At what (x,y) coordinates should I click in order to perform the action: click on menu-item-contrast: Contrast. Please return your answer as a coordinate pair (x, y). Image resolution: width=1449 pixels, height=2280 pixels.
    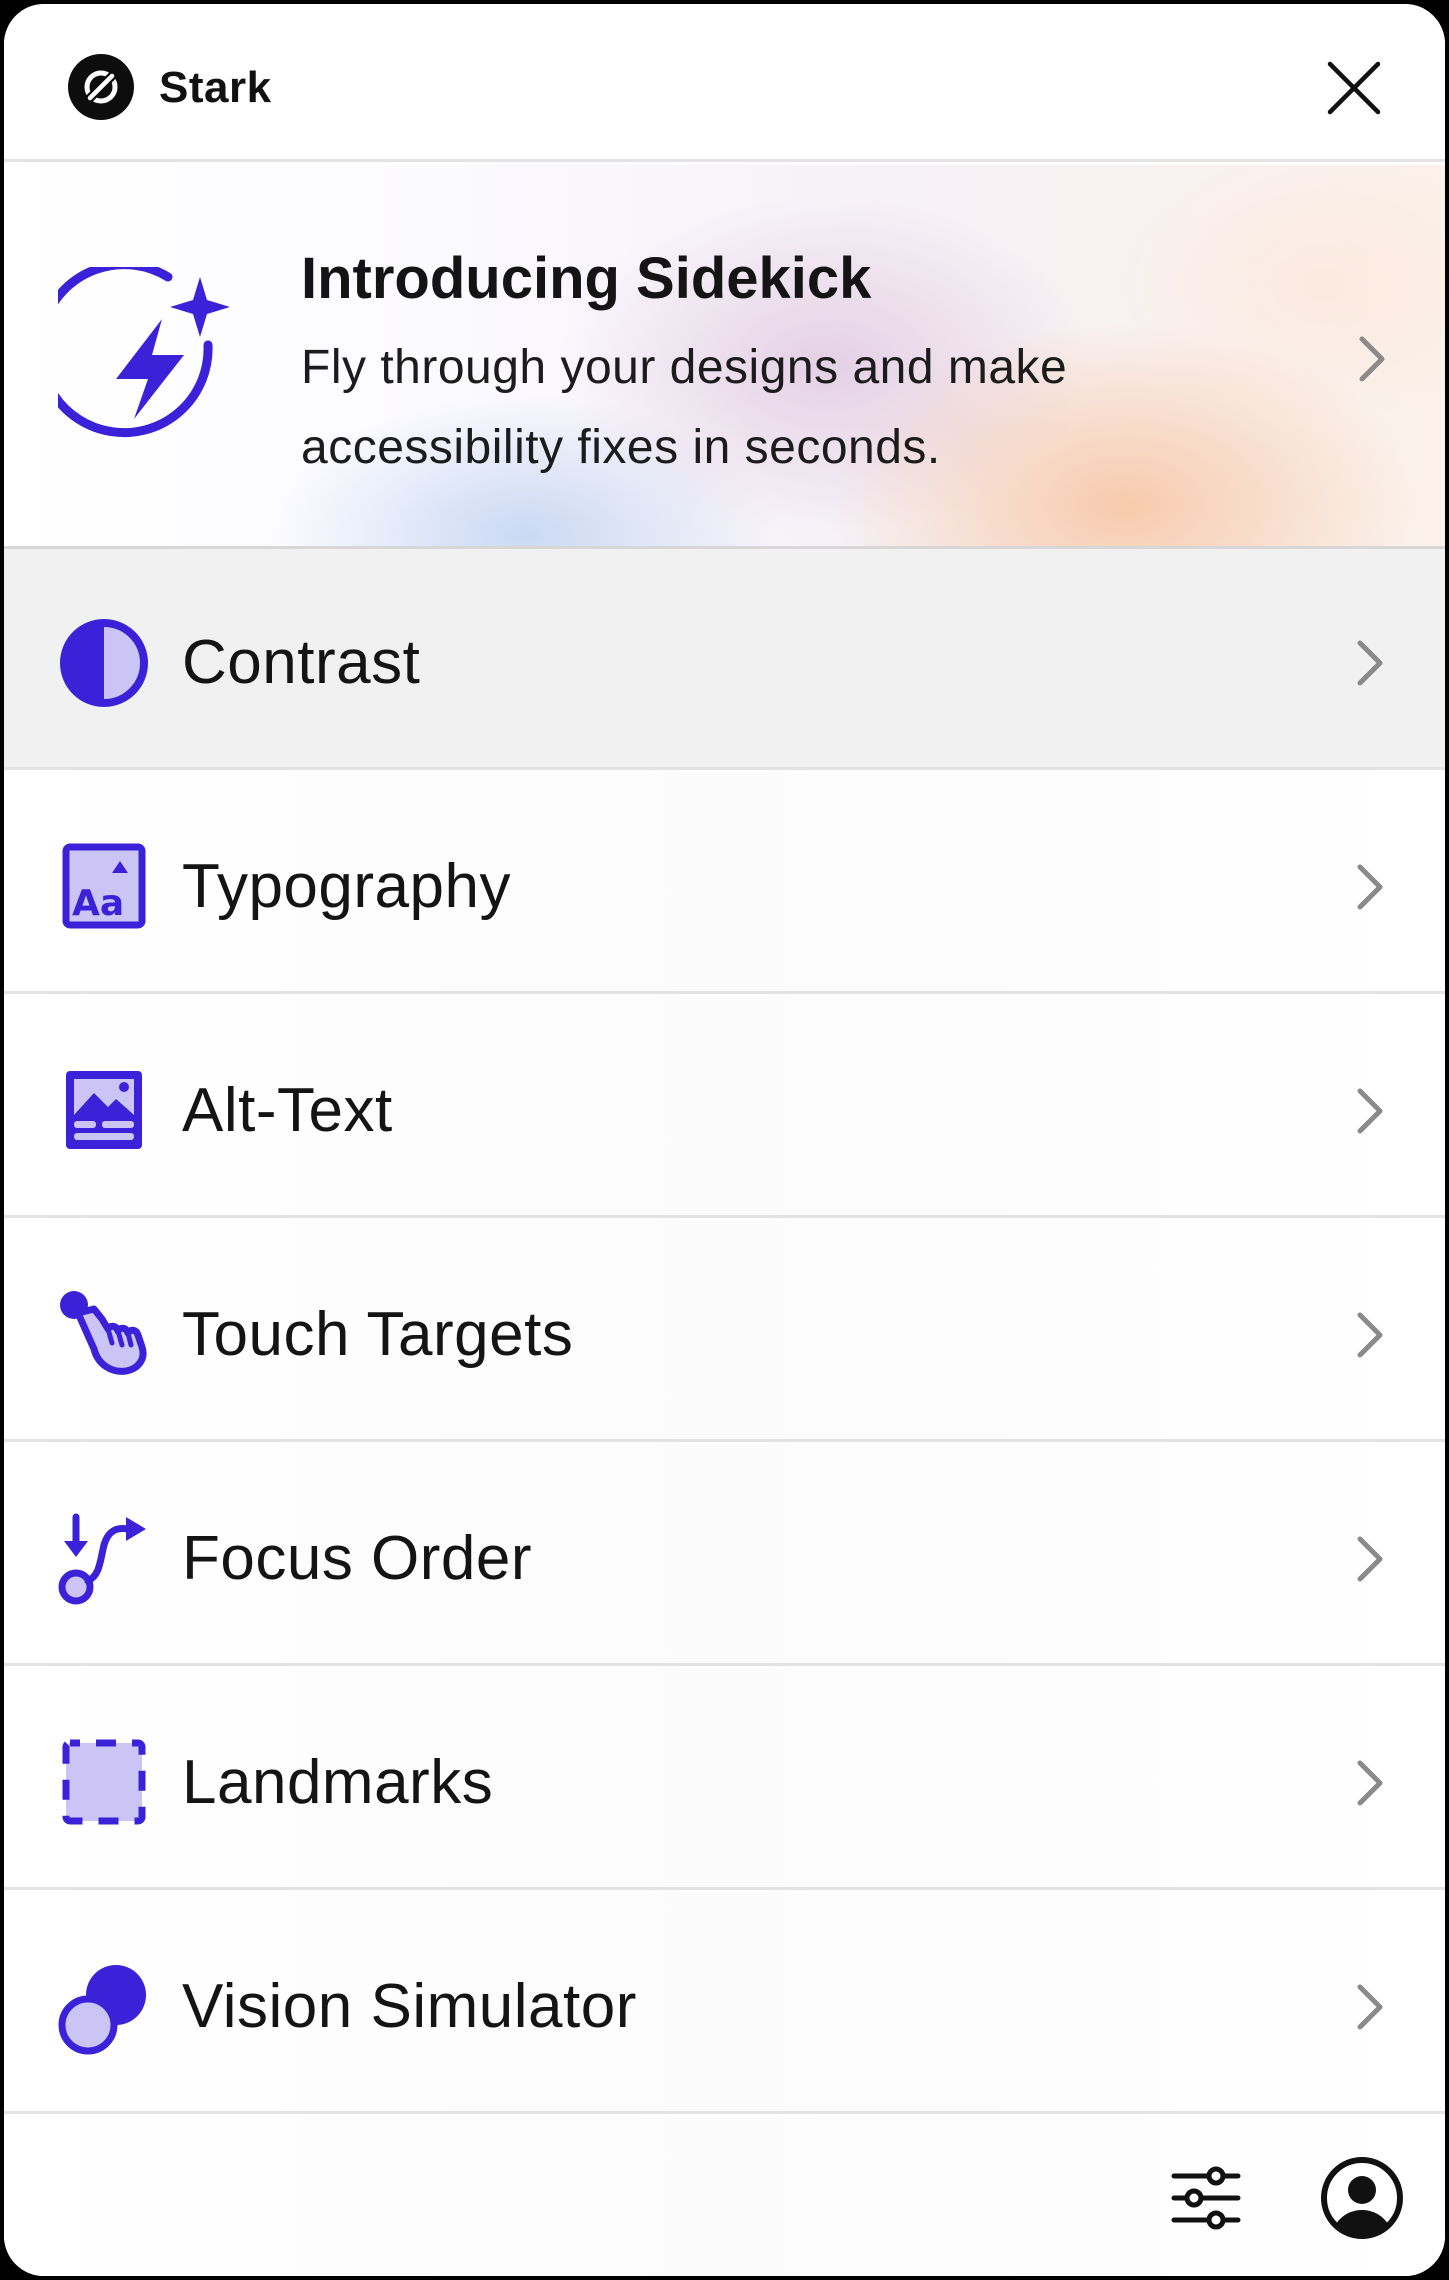
    Looking at the image, I should click on (724, 659).